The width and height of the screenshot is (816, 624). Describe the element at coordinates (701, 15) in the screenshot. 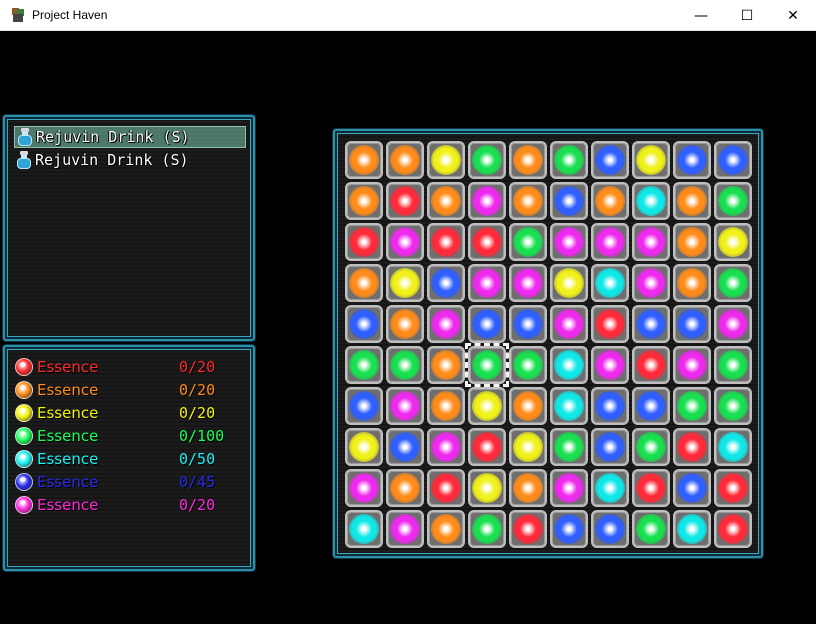

I see `minimize-button: —` at that location.